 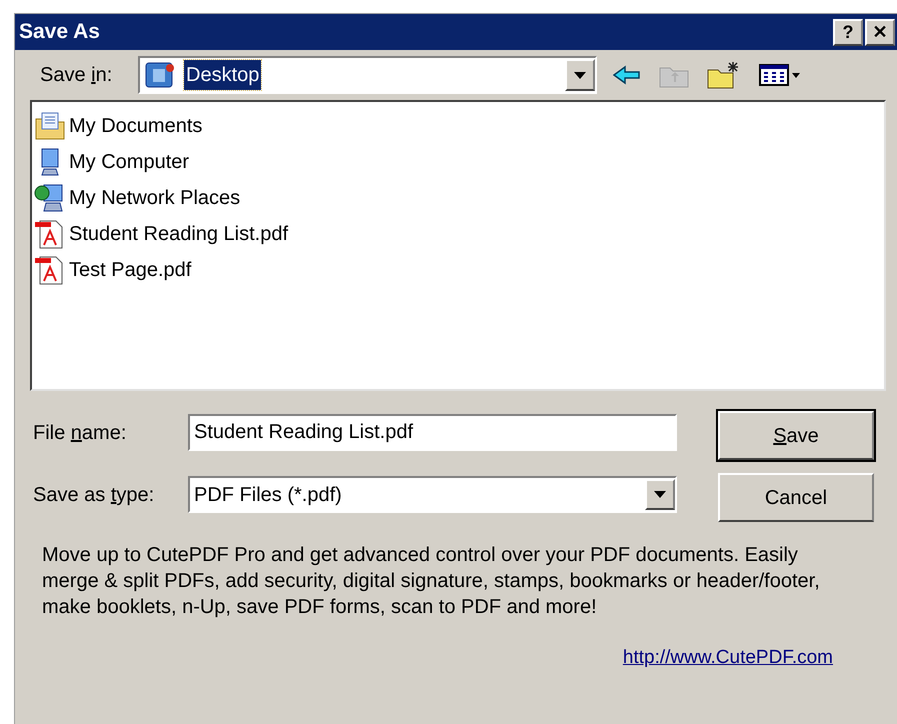 What do you see at coordinates (160, 75) in the screenshot?
I see `desktop-icon` at bounding box center [160, 75].